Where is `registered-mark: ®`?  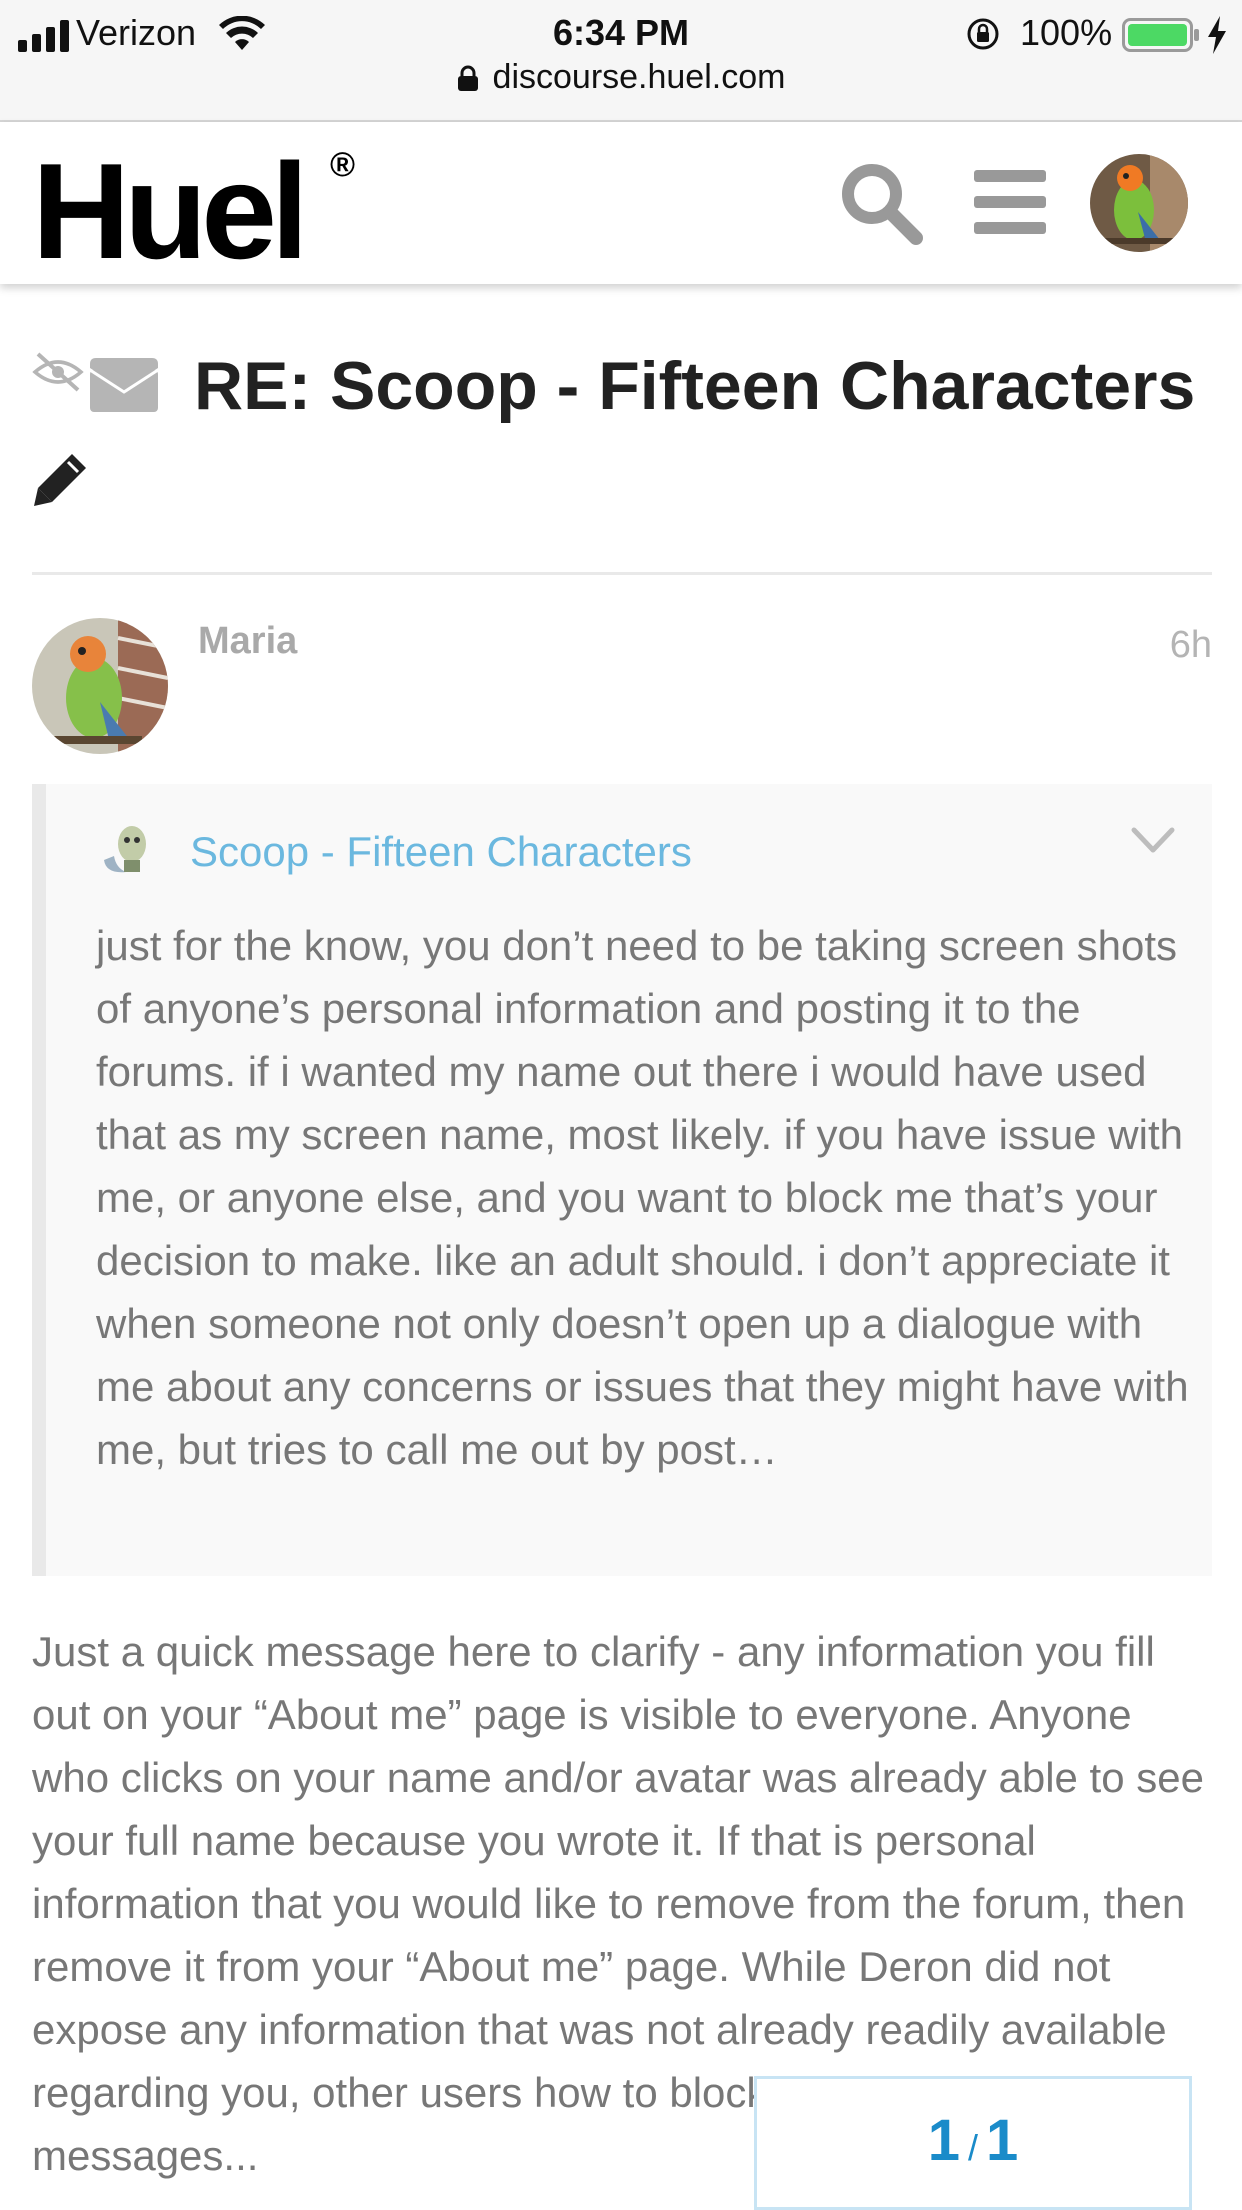 registered-mark: ® is located at coordinates (343, 165).